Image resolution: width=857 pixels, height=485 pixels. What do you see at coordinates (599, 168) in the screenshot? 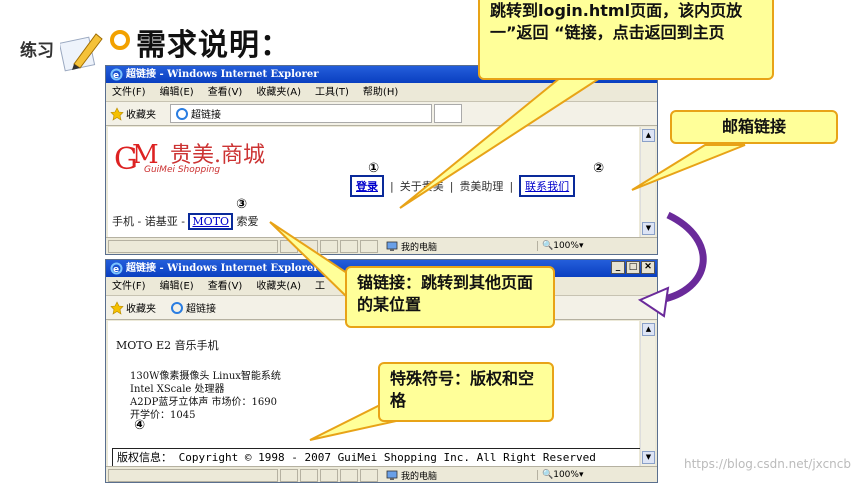
I see `marker-2: ②` at bounding box center [599, 168].